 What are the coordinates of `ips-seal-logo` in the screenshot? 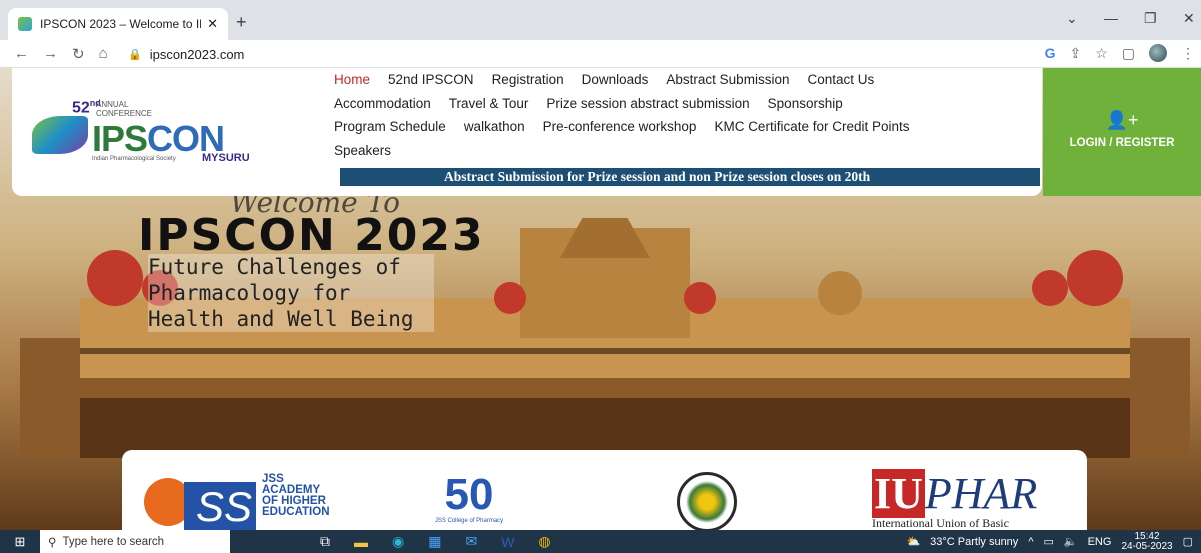 It's located at (707, 501).